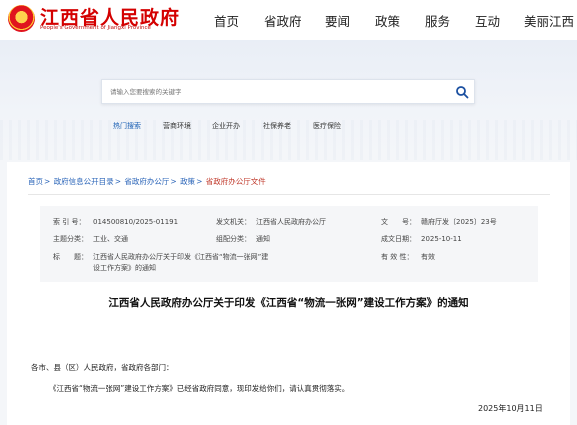  What do you see at coordinates (187, 181) in the screenshot?
I see `breadcrumb-policy: 政策` at bounding box center [187, 181].